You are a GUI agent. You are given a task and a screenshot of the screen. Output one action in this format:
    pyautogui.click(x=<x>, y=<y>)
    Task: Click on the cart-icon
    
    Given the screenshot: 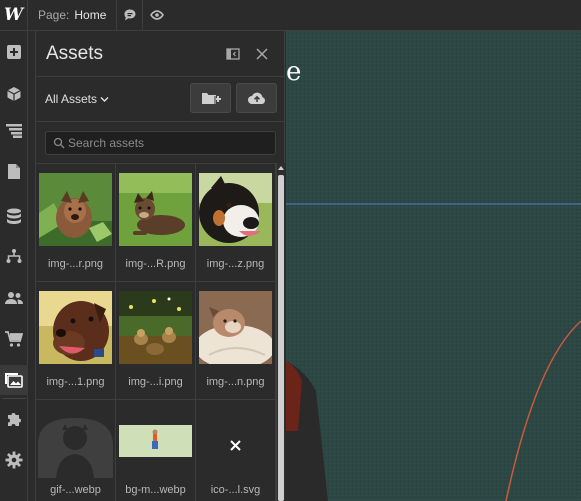 What is the action you would take?
    pyautogui.click(x=14, y=339)
    